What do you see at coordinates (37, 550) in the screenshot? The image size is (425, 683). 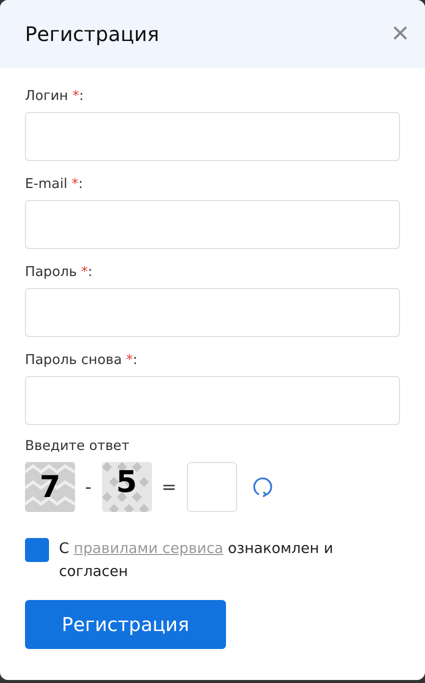 I see `checkbox` at bounding box center [37, 550].